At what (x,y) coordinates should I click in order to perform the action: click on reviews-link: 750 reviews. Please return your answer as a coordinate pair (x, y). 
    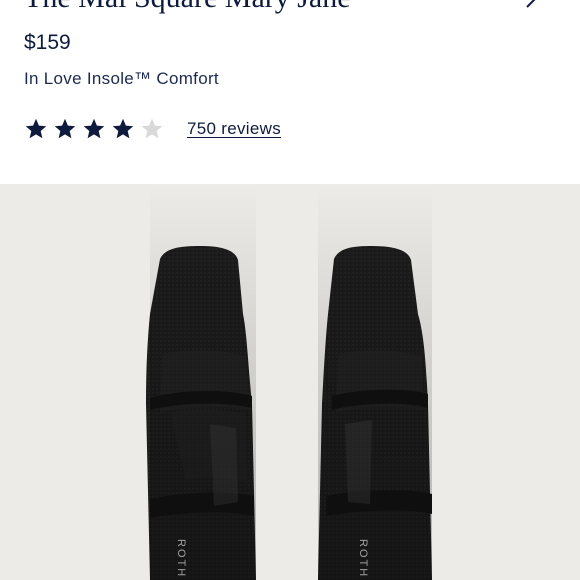
    Looking at the image, I should click on (234, 129).